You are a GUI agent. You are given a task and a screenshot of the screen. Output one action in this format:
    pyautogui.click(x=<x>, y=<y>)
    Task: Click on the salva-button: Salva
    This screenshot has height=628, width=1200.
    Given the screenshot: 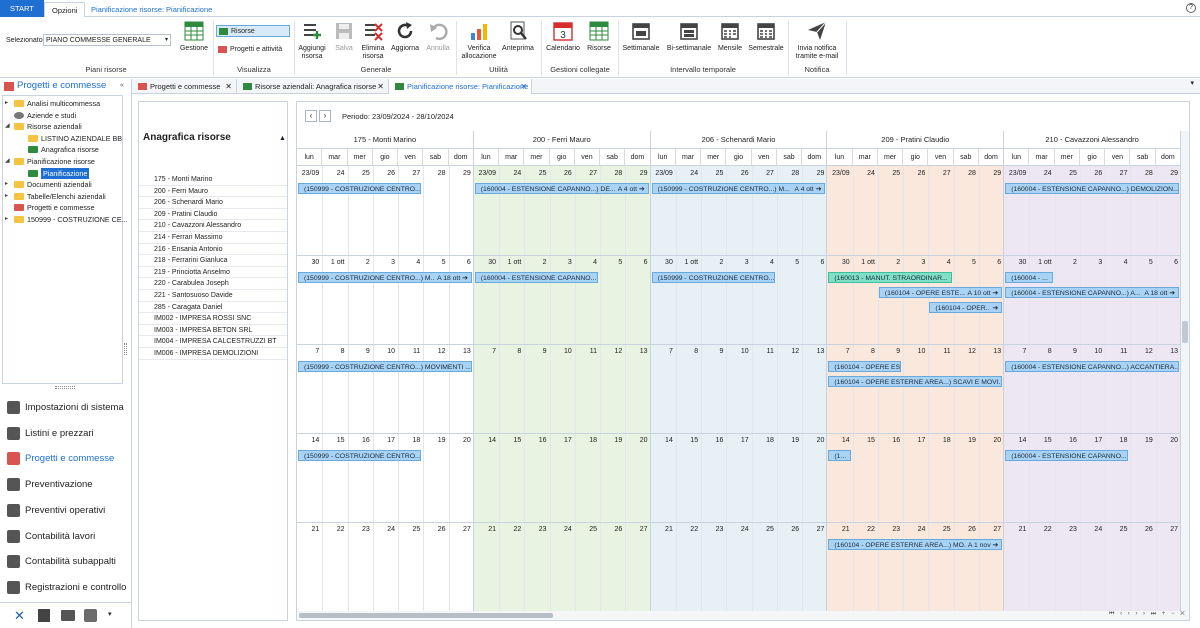 What is the action you would take?
    pyautogui.click(x=344, y=49)
    